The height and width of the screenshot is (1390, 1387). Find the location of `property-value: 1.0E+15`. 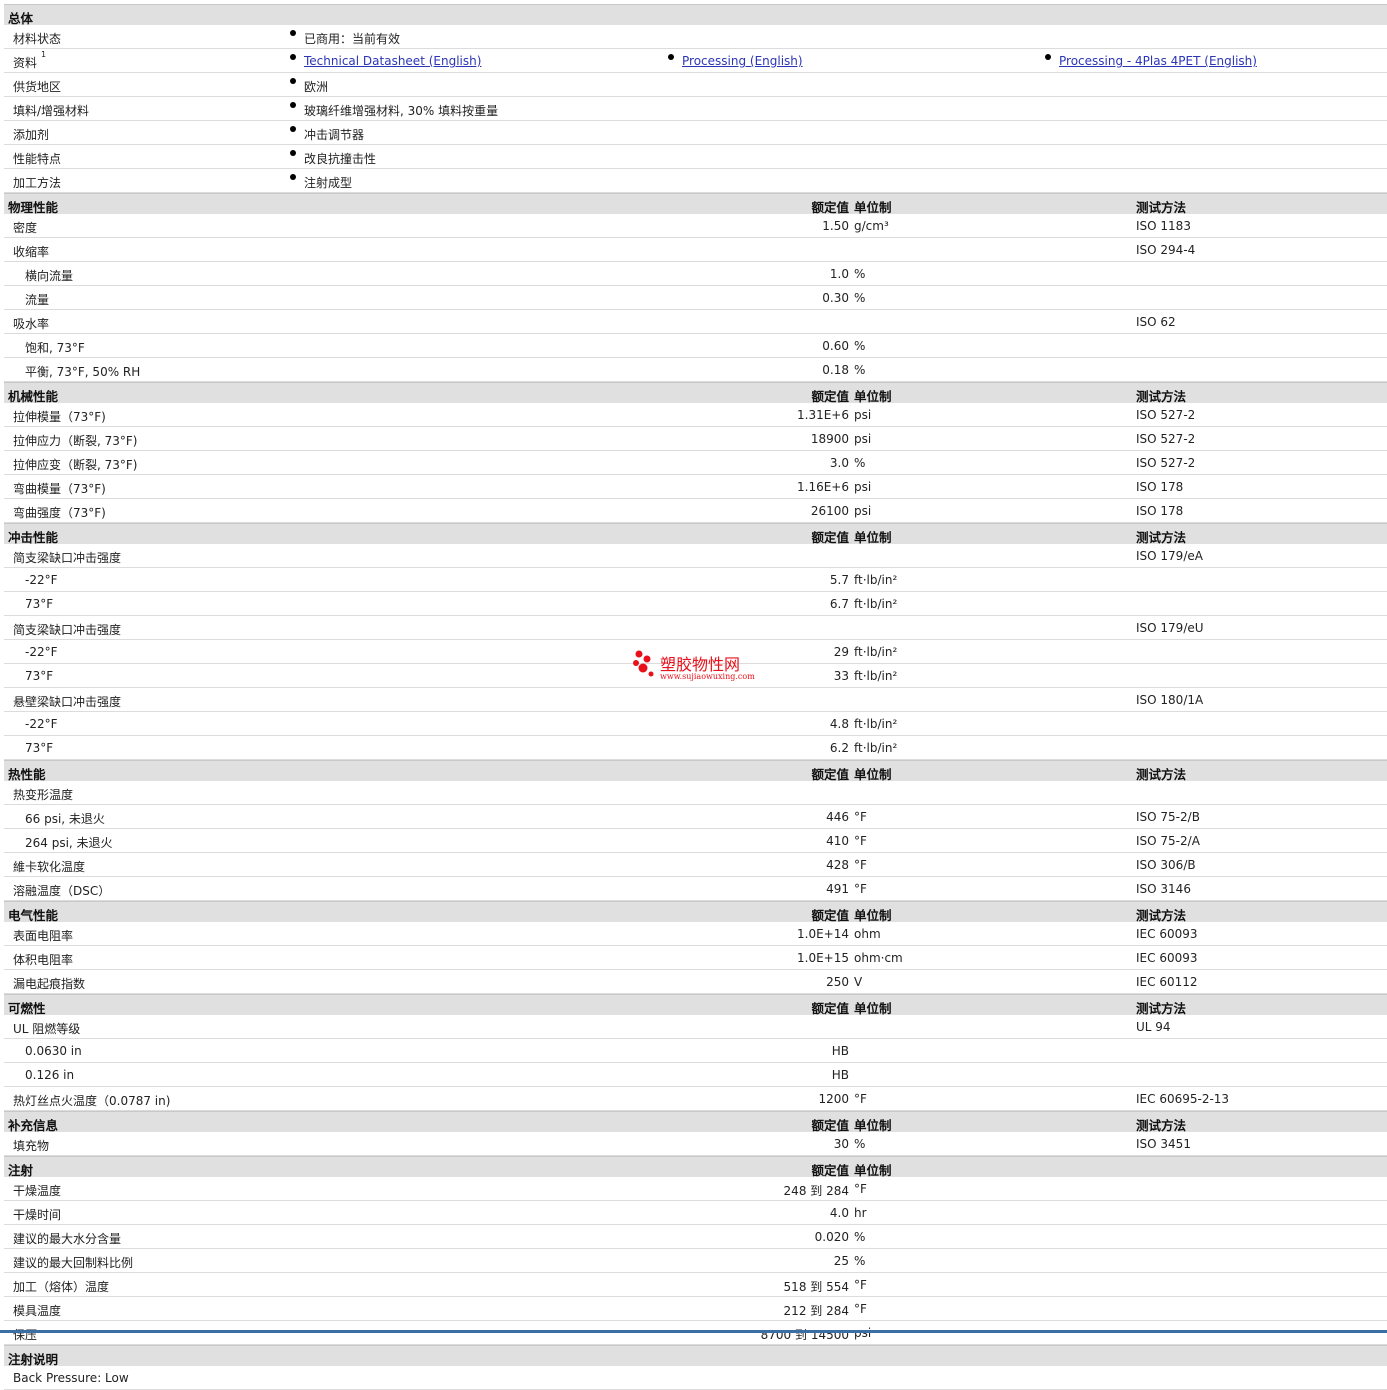

property-value: 1.0E+15 is located at coordinates (823, 958).